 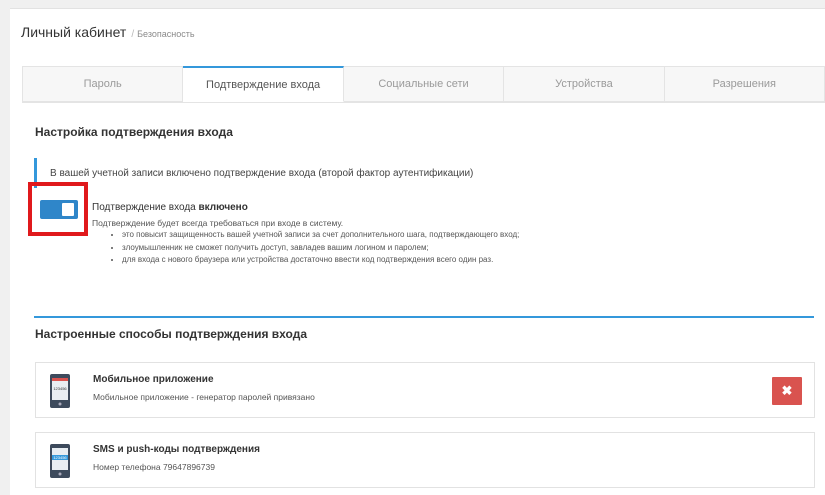 What do you see at coordinates (134, 132) in the screenshot?
I see `settings-title: Настройка подтверждения входа` at bounding box center [134, 132].